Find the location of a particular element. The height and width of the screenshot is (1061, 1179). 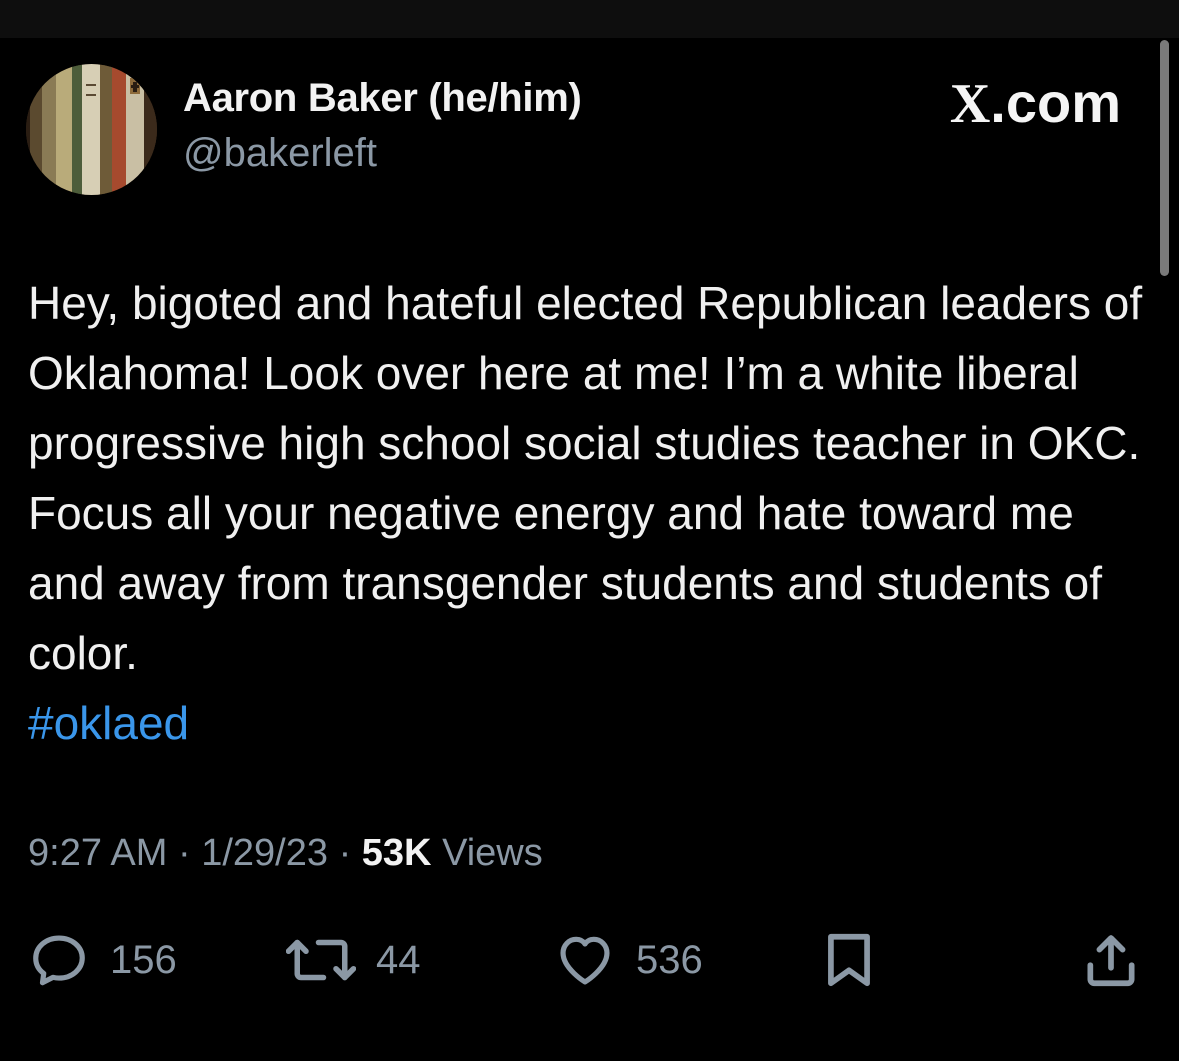

like-button: 536 is located at coordinates (628, 960).